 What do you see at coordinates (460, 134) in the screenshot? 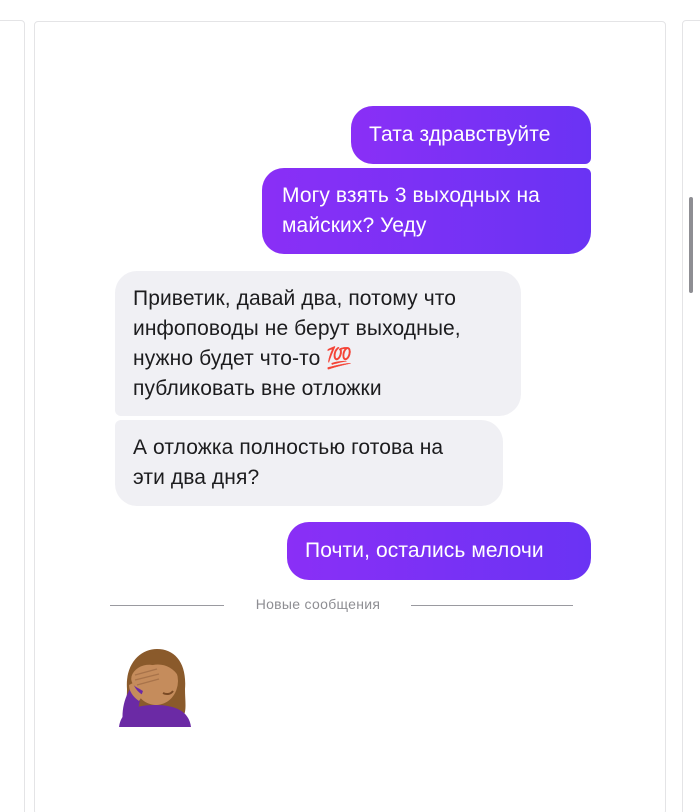
I see `message-text: Тата здравствуйте` at bounding box center [460, 134].